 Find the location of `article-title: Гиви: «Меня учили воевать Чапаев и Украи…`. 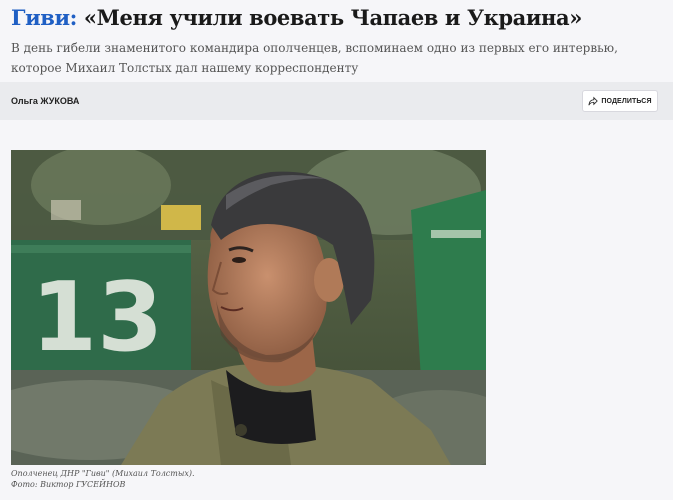

article-title: Гиви: «Меня учили воевать Чапаев и Украи… is located at coordinates (338, 18).